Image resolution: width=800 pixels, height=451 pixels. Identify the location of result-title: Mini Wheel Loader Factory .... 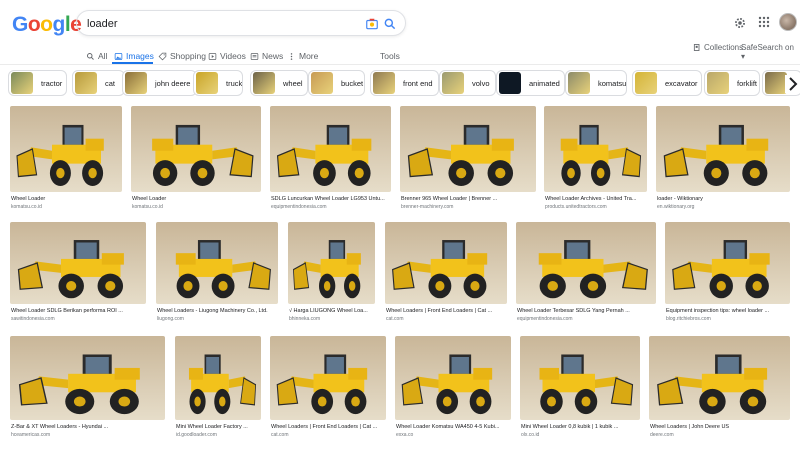
(219, 427).